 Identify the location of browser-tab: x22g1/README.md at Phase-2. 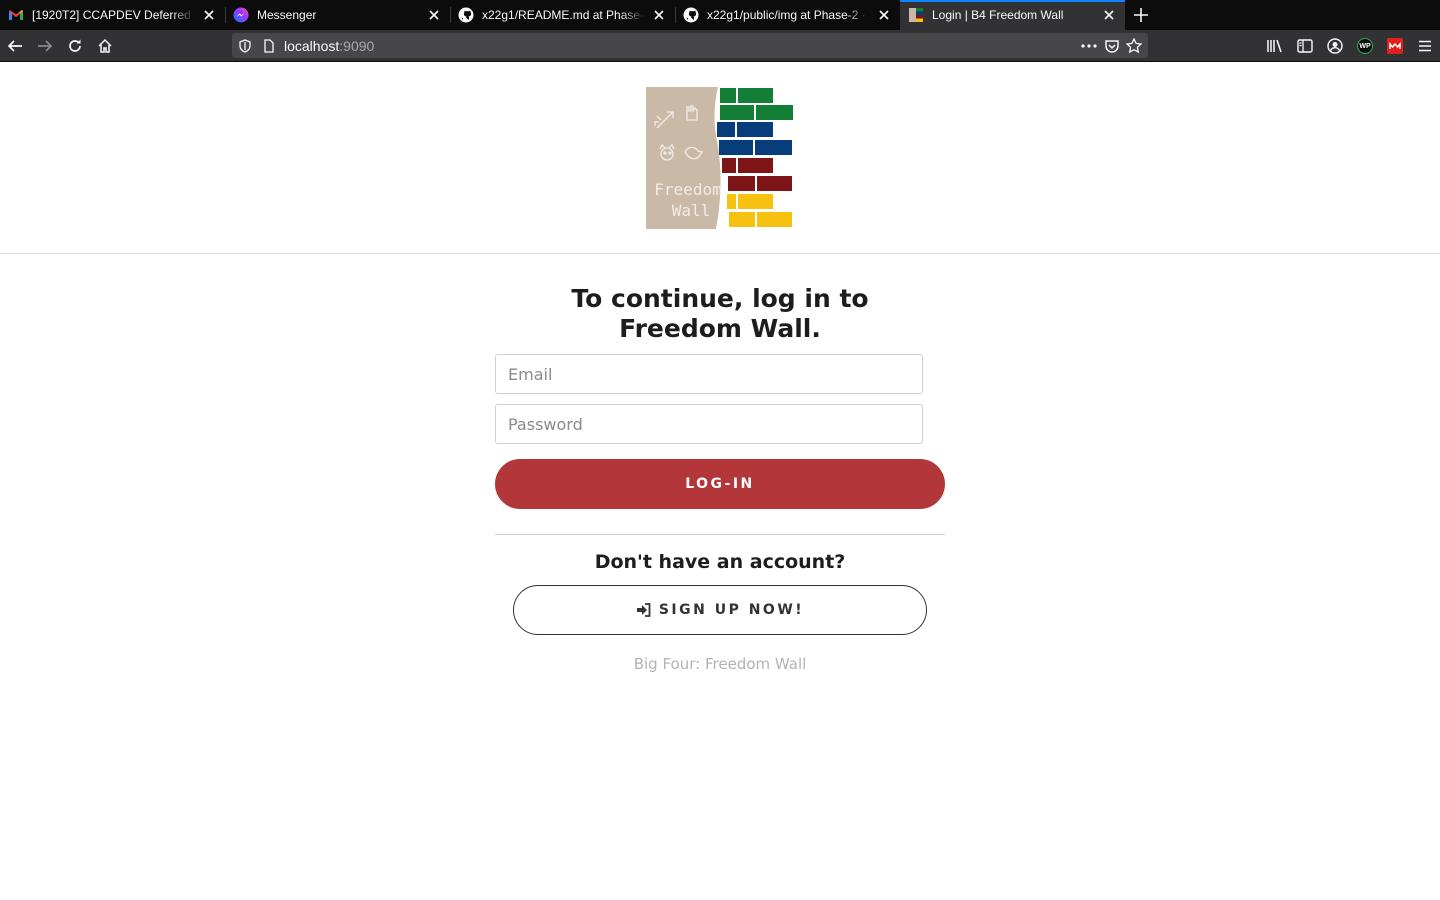
(562, 15).